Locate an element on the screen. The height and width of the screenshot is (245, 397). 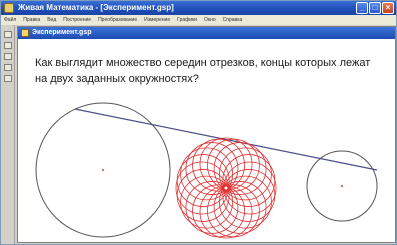
left-center-point is located at coordinates (103, 170).